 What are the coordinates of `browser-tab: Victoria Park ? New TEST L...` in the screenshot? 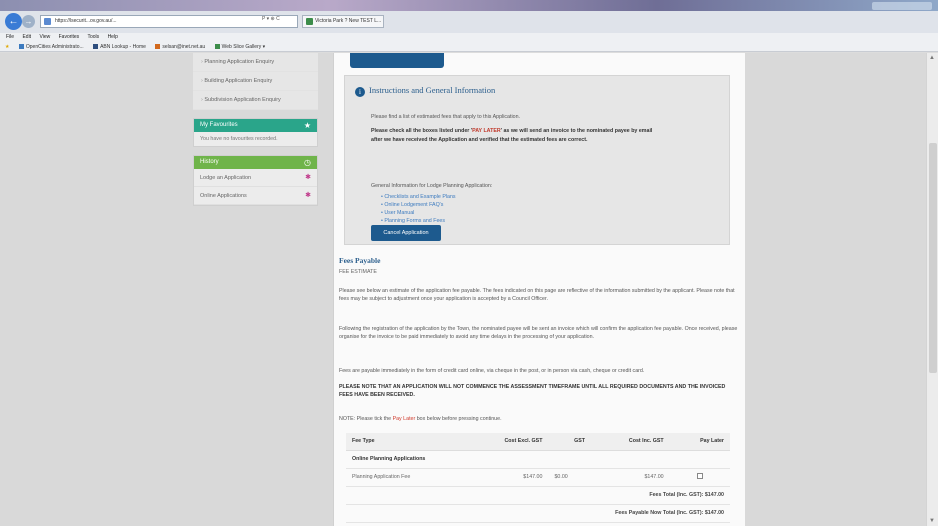 It's located at (343, 21).